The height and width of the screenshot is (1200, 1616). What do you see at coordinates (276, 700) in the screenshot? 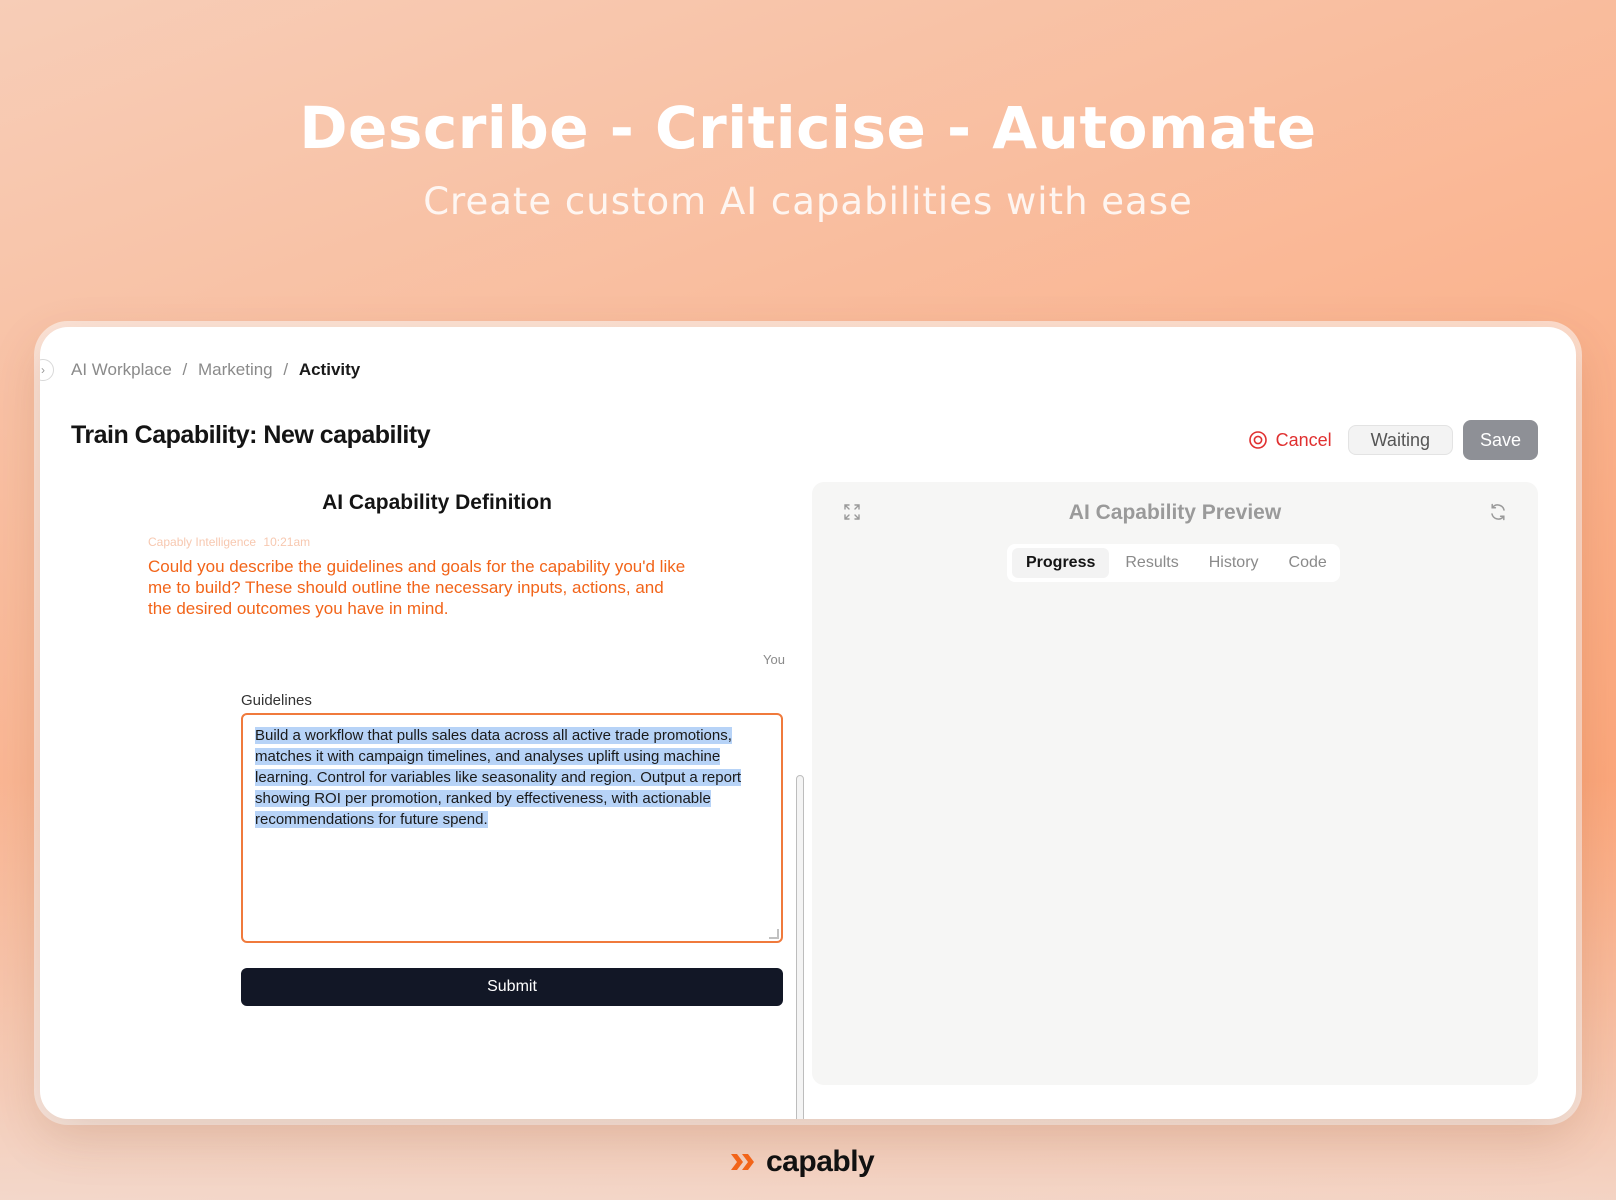
I see `guidelines-label: Guidelines` at bounding box center [276, 700].